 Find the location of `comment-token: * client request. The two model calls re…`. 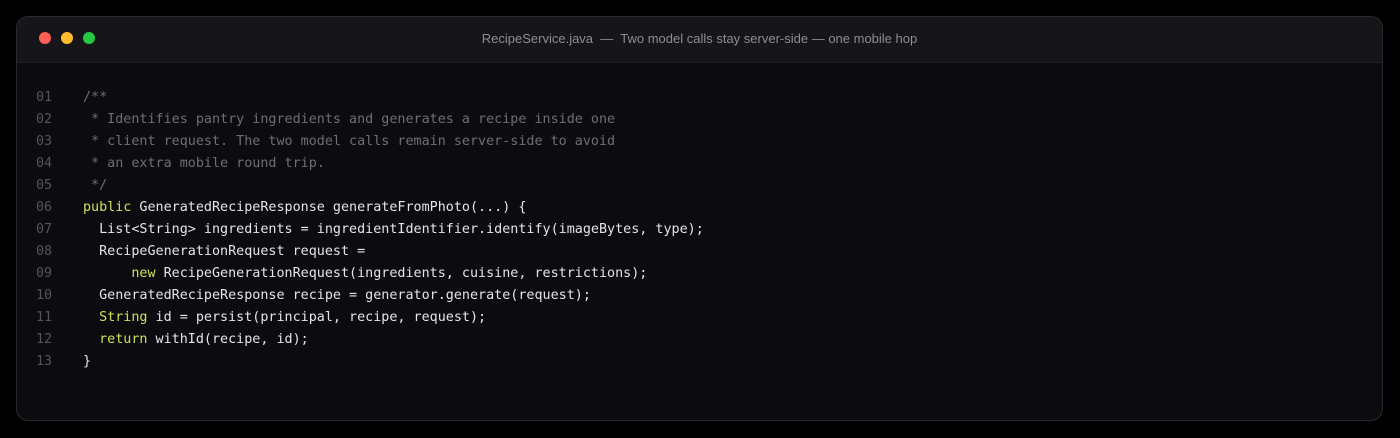

comment-token: * client request. The two model calls re… is located at coordinates (349, 141).